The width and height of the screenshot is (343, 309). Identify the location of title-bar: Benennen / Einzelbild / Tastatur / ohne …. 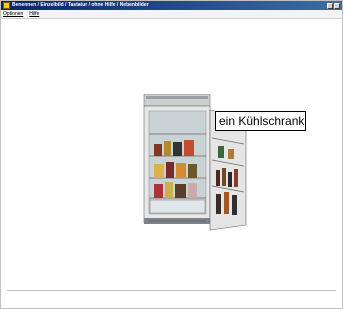
(171, 5).